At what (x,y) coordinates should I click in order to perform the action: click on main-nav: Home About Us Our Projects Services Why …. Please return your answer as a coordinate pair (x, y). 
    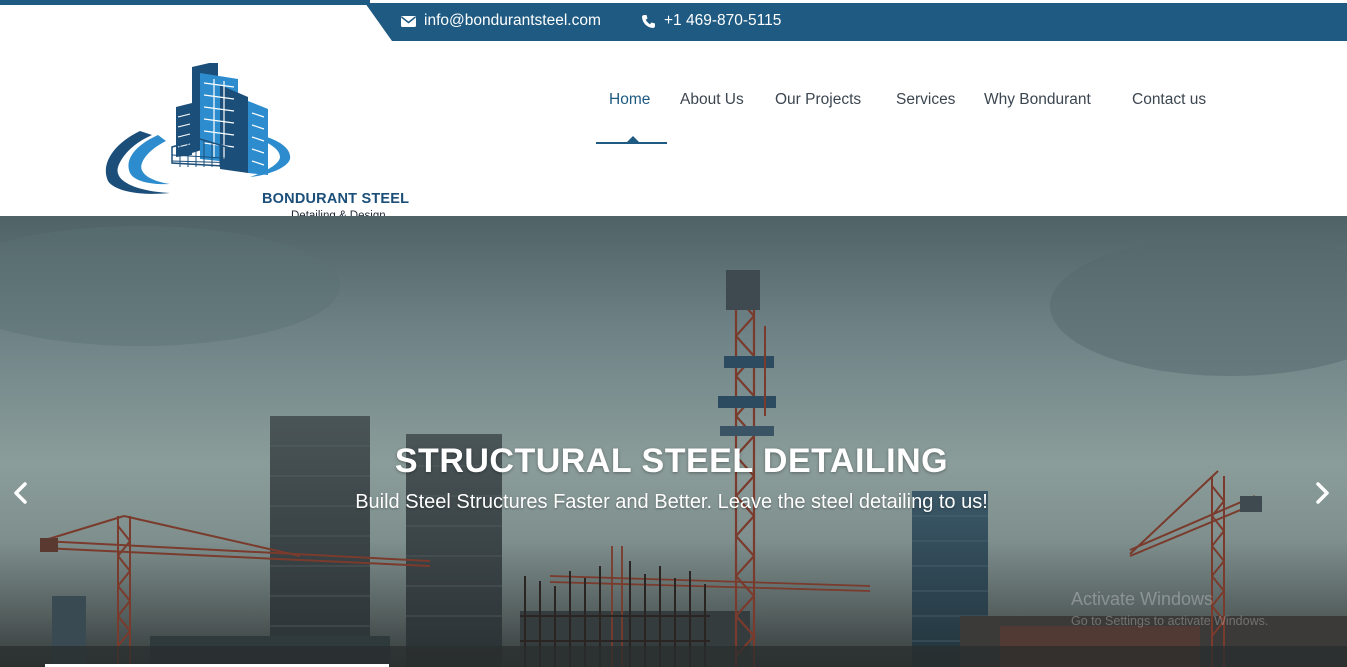
    Looking at the image, I should click on (673, 121).